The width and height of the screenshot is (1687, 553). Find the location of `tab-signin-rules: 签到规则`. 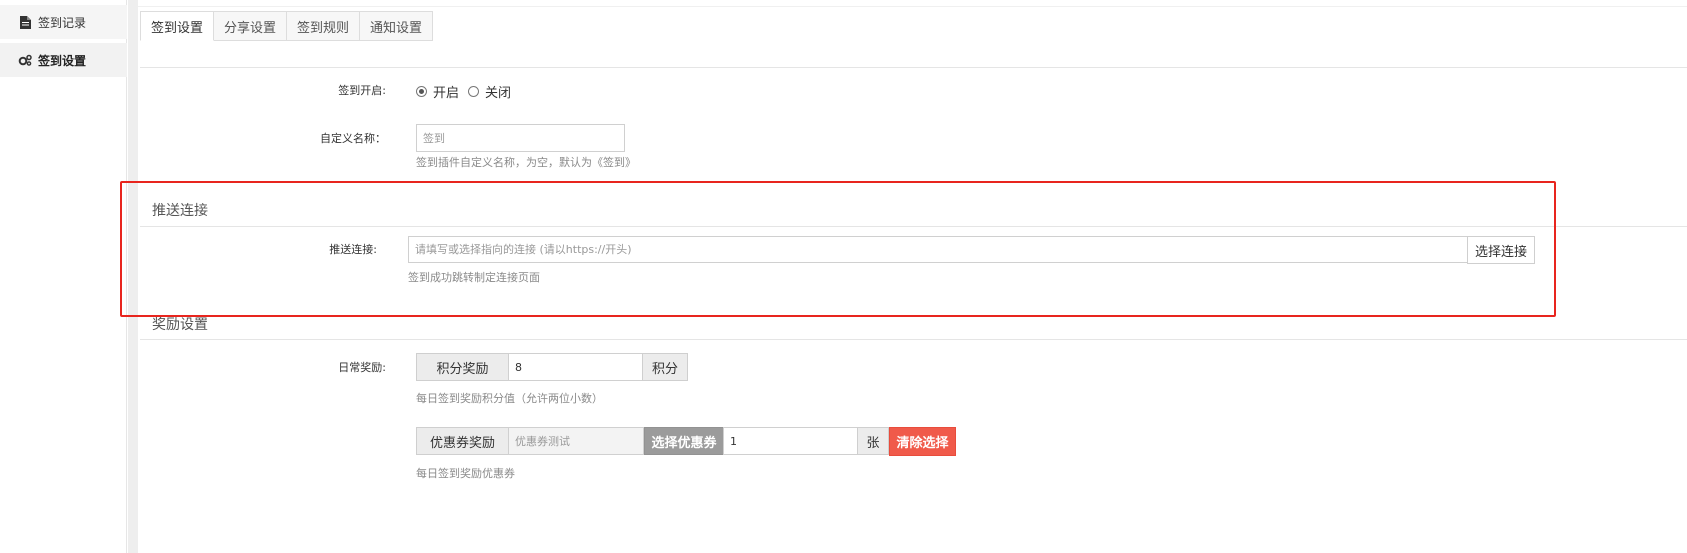

tab-signin-rules: 签到规则 is located at coordinates (324, 26).